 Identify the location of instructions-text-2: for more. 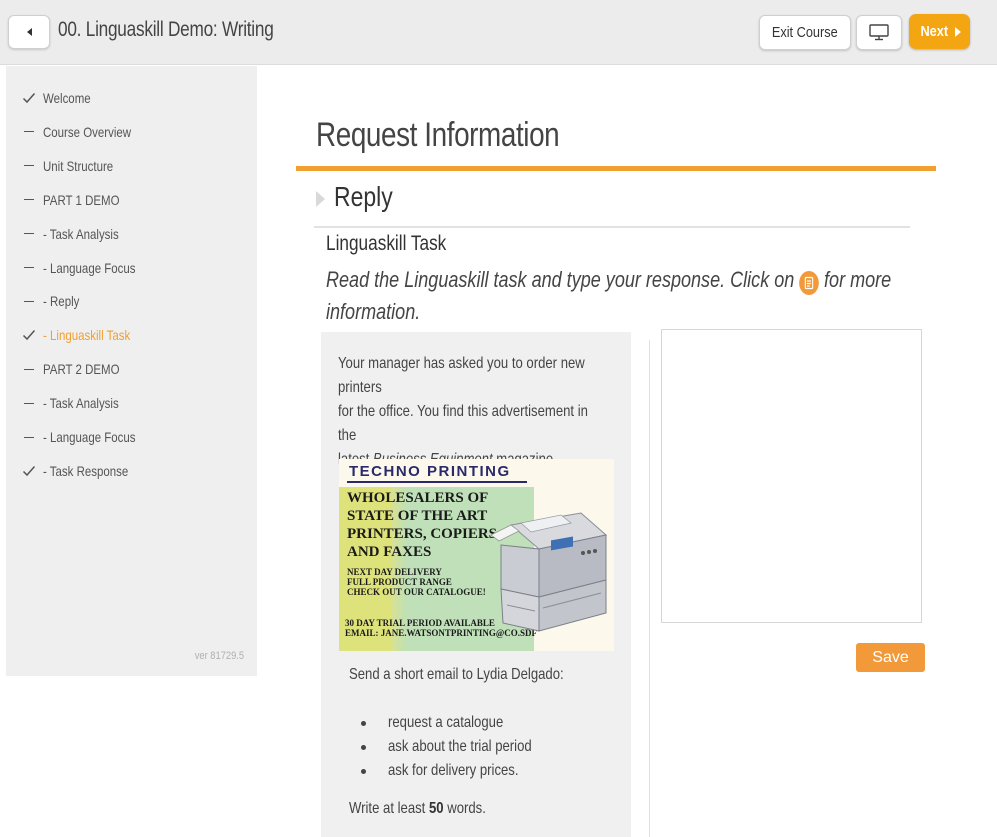
(858, 279).